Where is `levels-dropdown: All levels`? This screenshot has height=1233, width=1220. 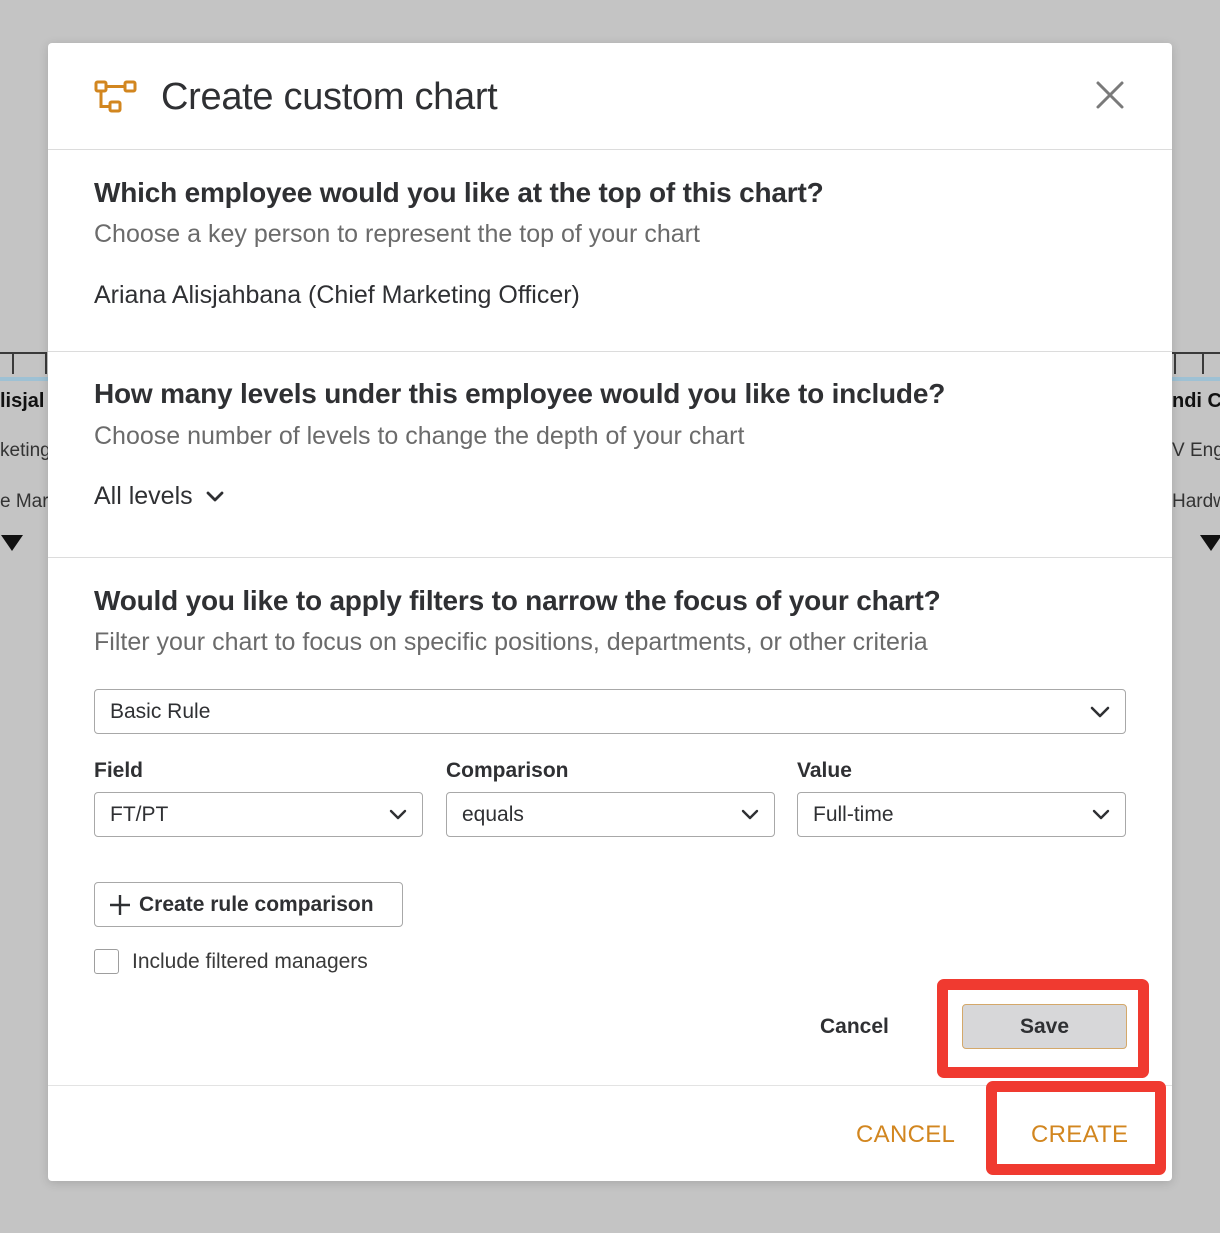 levels-dropdown: All levels is located at coordinates (159, 496).